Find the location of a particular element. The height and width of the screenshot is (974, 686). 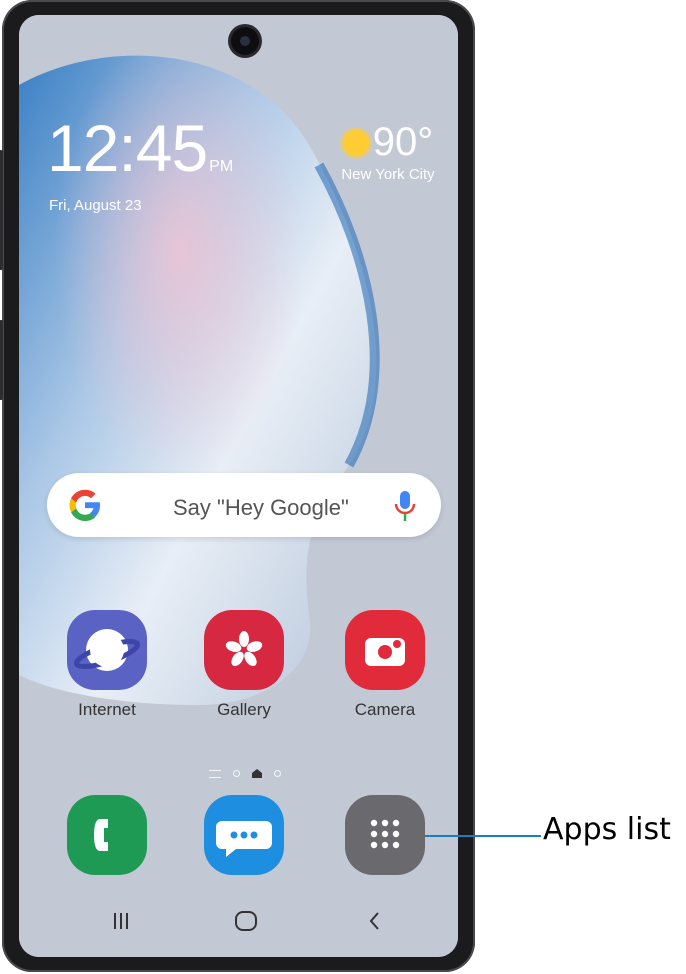

app-camera: Camera is located at coordinates (385, 665).